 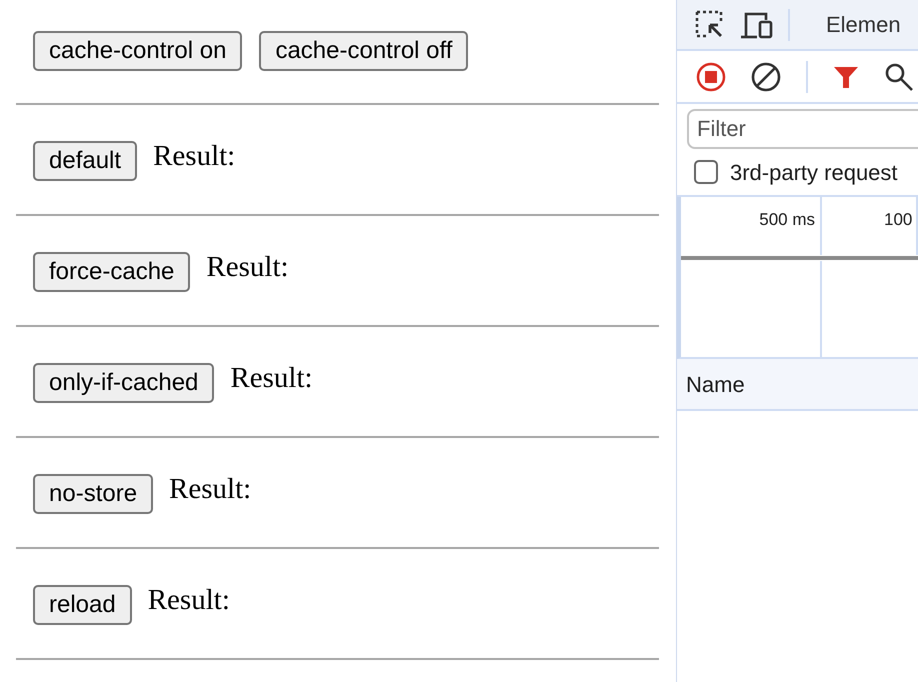 What do you see at coordinates (137, 50) in the screenshot?
I see `action-button: cache-control on` at bounding box center [137, 50].